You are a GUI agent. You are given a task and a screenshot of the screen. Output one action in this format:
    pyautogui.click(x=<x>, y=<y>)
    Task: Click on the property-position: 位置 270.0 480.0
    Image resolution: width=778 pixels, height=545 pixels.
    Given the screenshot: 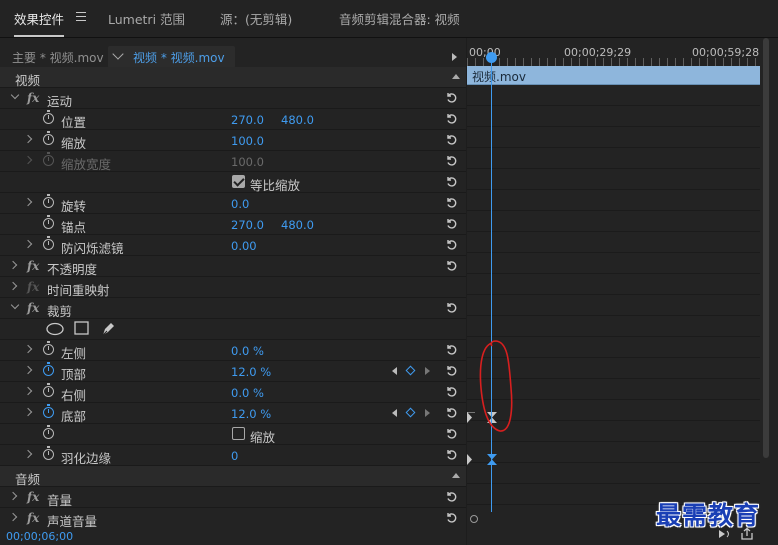 What is the action you would take?
    pyautogui.click(x=233, y=119)
    